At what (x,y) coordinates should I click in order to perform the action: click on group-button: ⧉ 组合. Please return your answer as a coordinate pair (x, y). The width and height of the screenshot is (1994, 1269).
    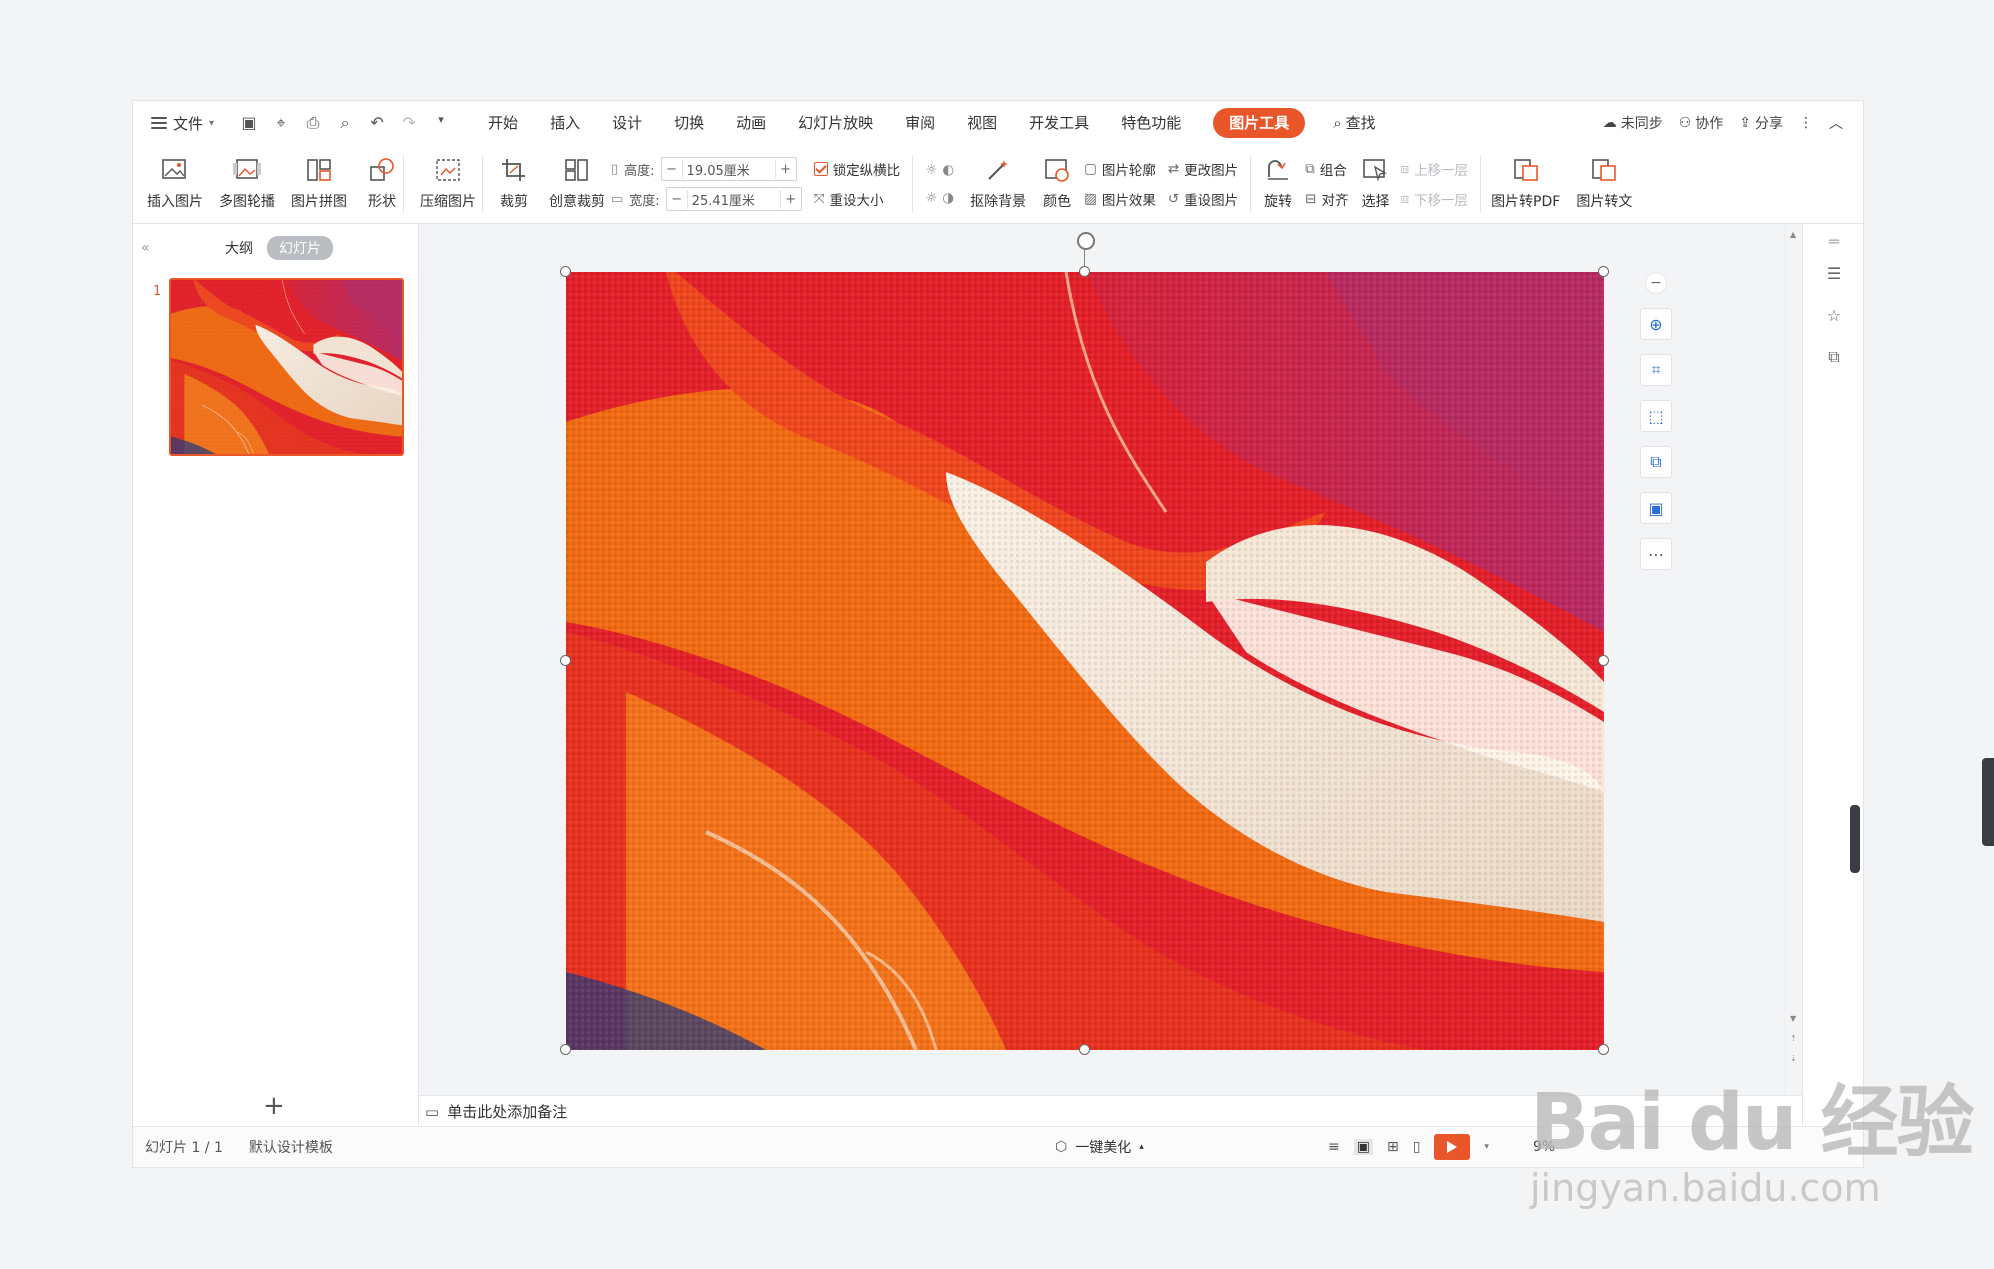
    Looking at the image, I should click on (1326, 169).